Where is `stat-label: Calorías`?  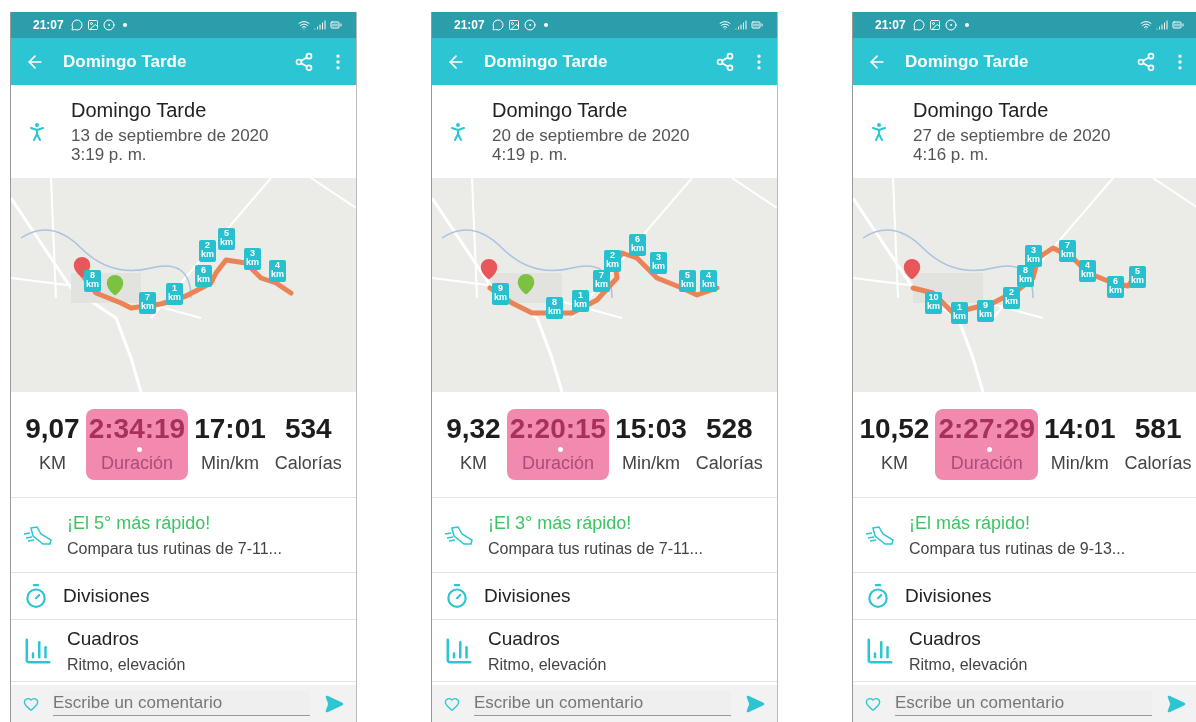 stat-label: Calorías is located at coordinates (308, 463).